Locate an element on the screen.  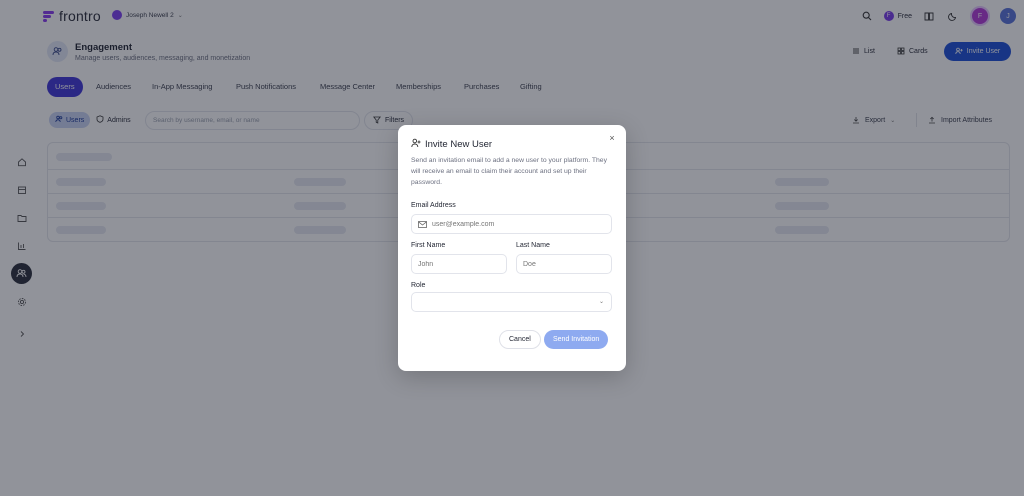
email-label: Email Address is located at coordinates (433, 205).